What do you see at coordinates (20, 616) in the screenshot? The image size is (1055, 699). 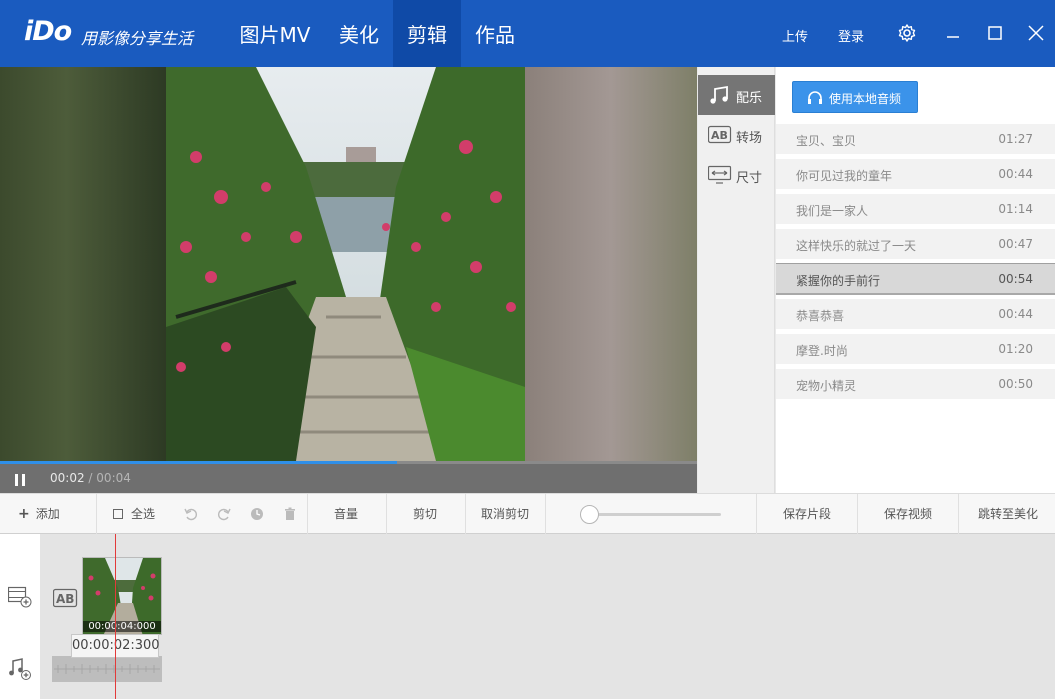 I see `timeline-track-icons` at bounding box center [20, 616].